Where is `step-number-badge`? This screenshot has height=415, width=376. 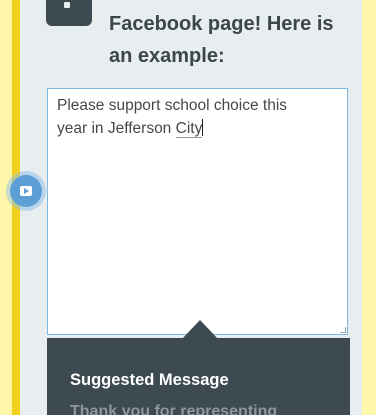 step-number-badge is located at coordinates (69, 13).